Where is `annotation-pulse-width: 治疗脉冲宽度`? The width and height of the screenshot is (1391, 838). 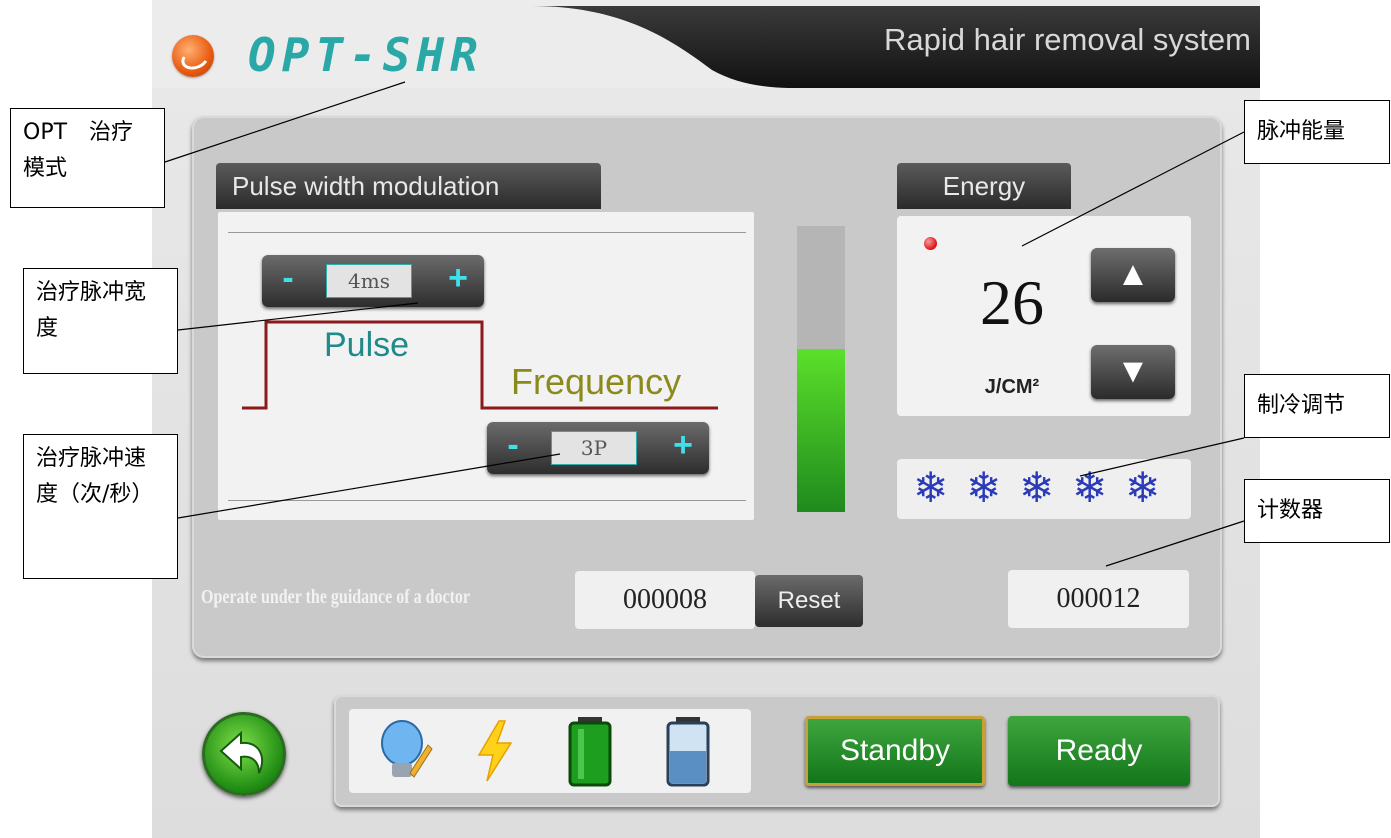 annotation-pulse-width: 治疗脉冲宽度 is located at coordinates (100, 321).